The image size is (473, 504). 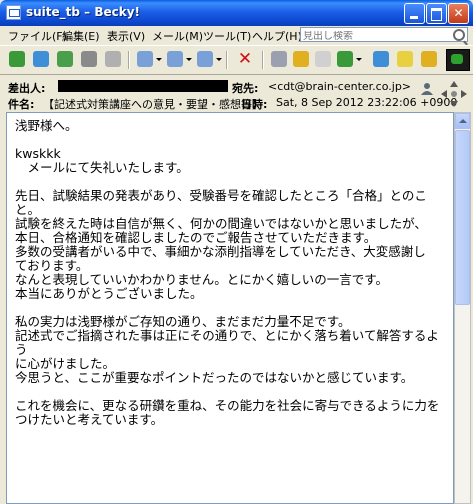 I want to click on date-label: 日時:, so click(x=254, y=104).